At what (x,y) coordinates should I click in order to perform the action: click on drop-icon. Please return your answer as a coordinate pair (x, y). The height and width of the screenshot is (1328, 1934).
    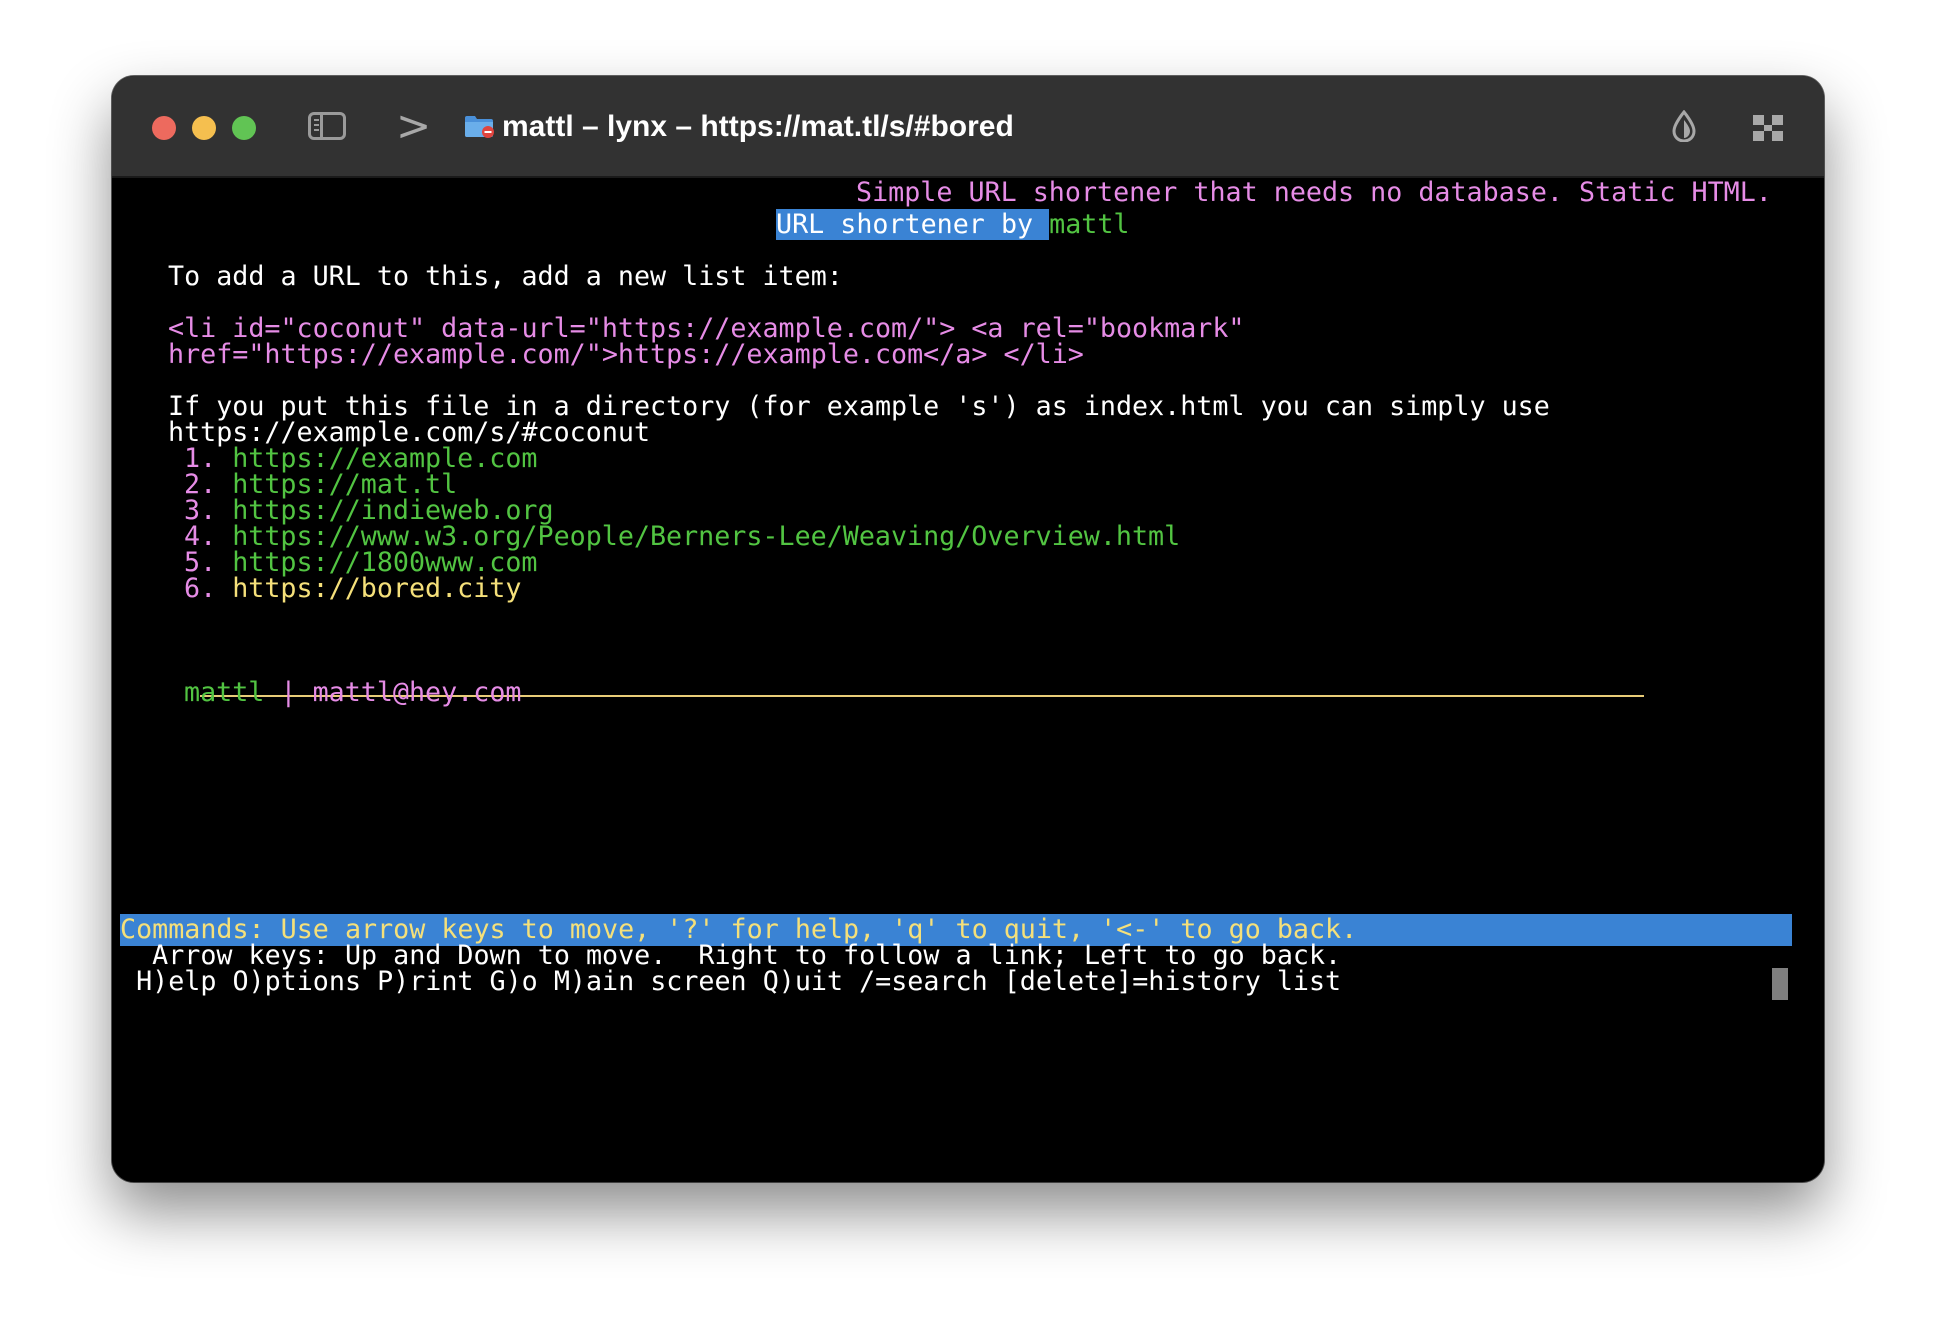
    Looking at the image, I should click on (1684, 126).